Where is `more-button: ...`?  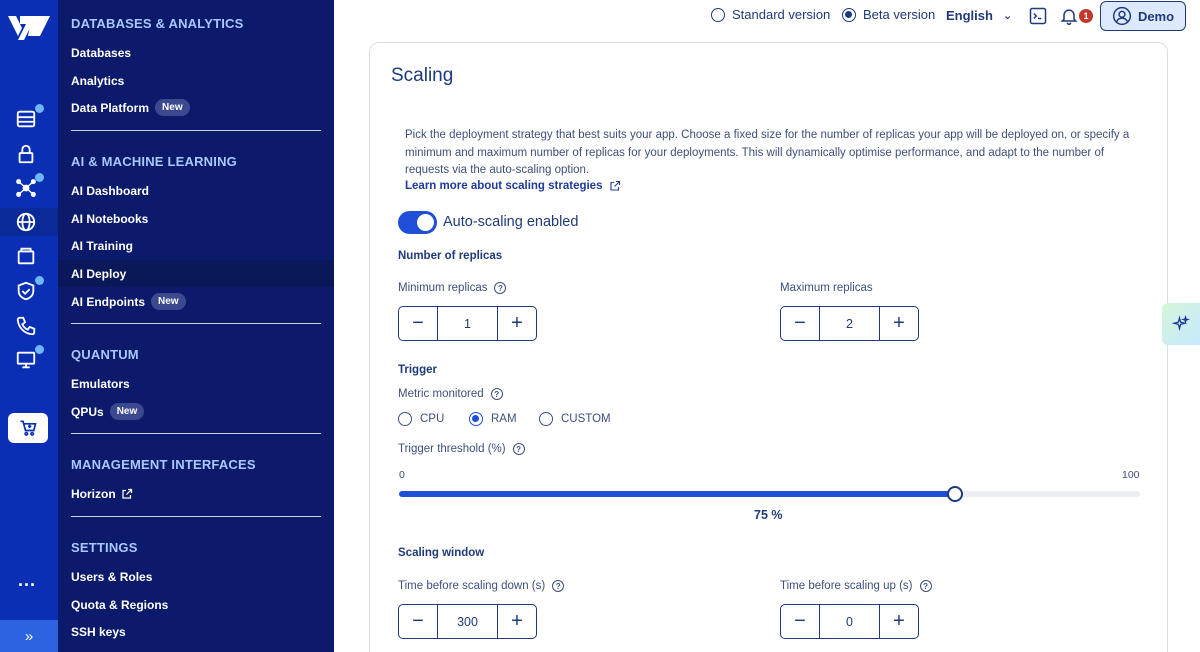
more-button: ... is located at coordinates (27, 580).